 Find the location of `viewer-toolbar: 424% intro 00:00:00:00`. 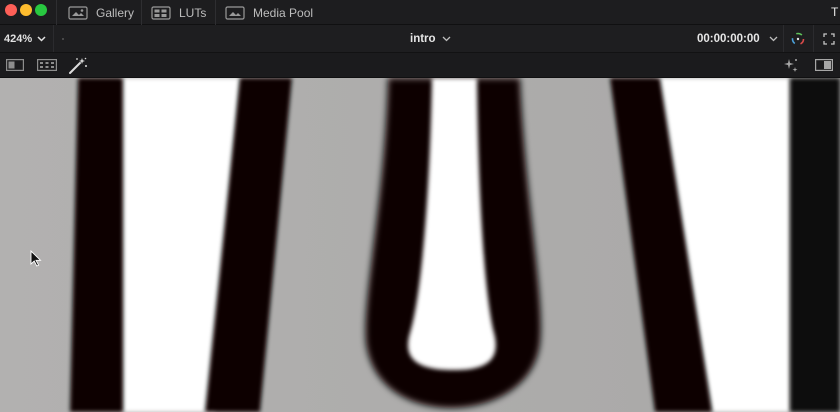

viewer-toolbar: 424% intro 00:00:00:00 is located at coordinates (420, 39).